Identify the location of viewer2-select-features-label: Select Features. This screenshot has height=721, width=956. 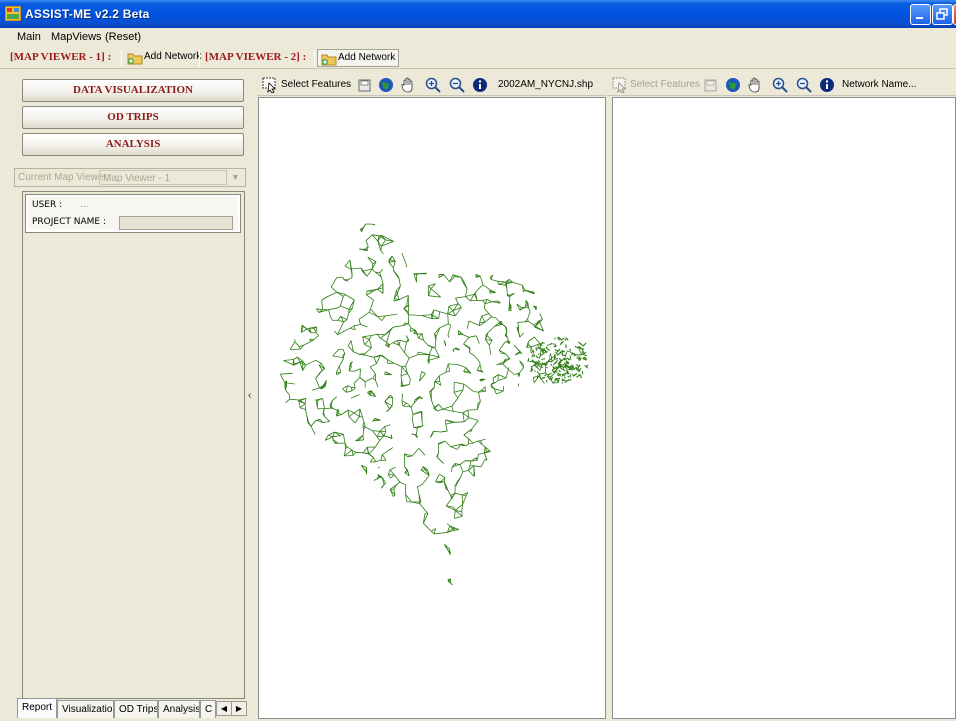
(665, 84).